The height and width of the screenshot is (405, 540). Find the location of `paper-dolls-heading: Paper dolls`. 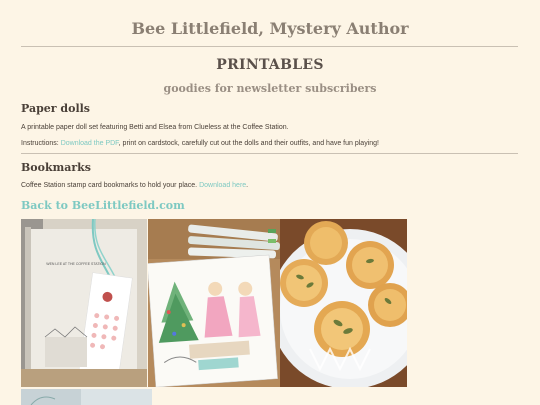

paper-dolls-heading: Paper dolls is located at coordinates (55, 108).